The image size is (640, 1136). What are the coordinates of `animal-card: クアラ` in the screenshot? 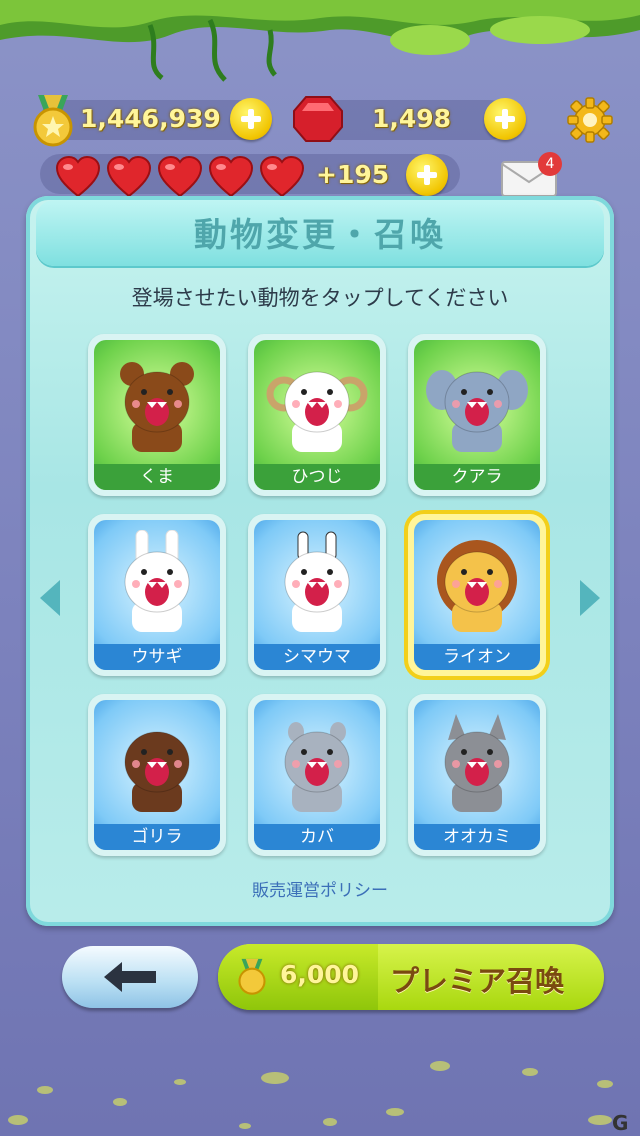 It's located at (477, 415).